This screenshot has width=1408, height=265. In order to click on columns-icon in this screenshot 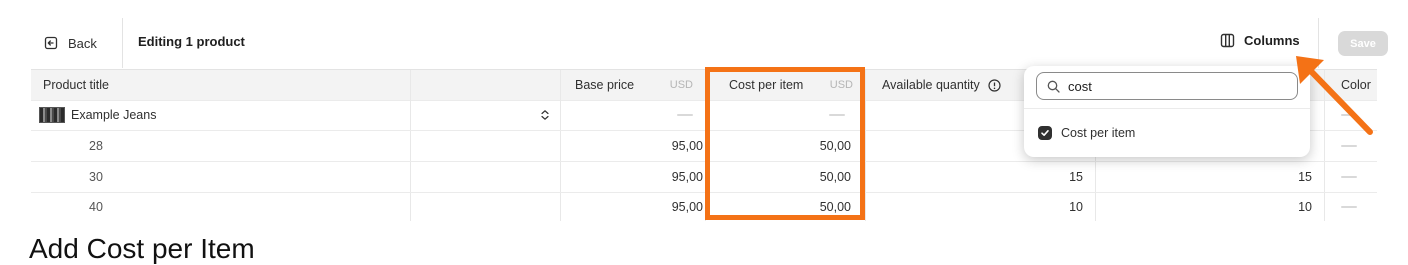, I will do `click(1227, 40)`.